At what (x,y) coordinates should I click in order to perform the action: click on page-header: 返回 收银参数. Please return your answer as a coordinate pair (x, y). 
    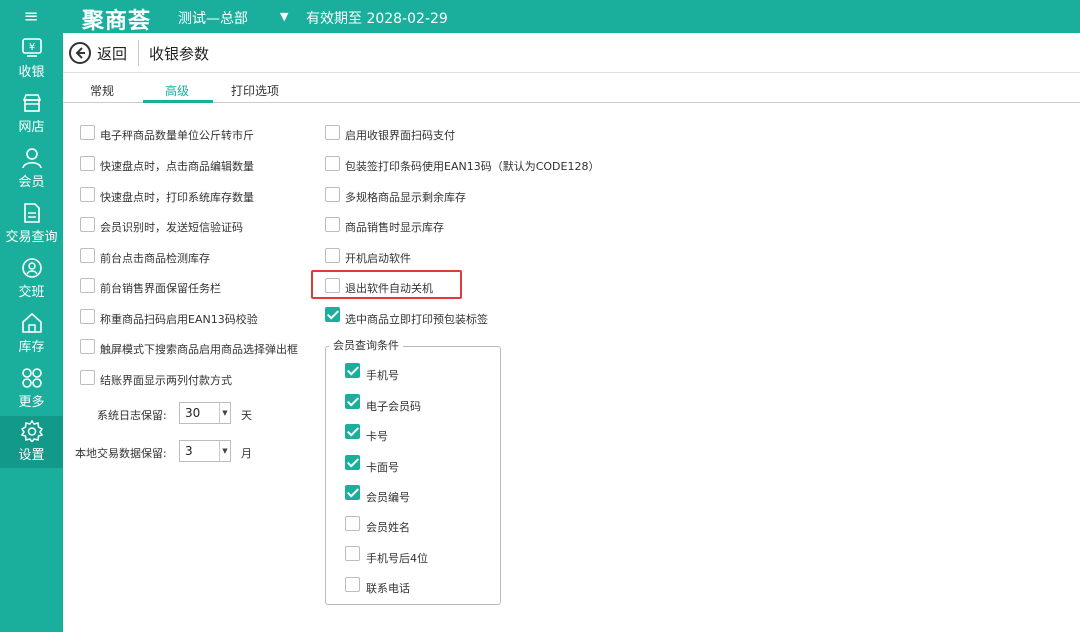
    Looking at the image, I should click on (571, 53).